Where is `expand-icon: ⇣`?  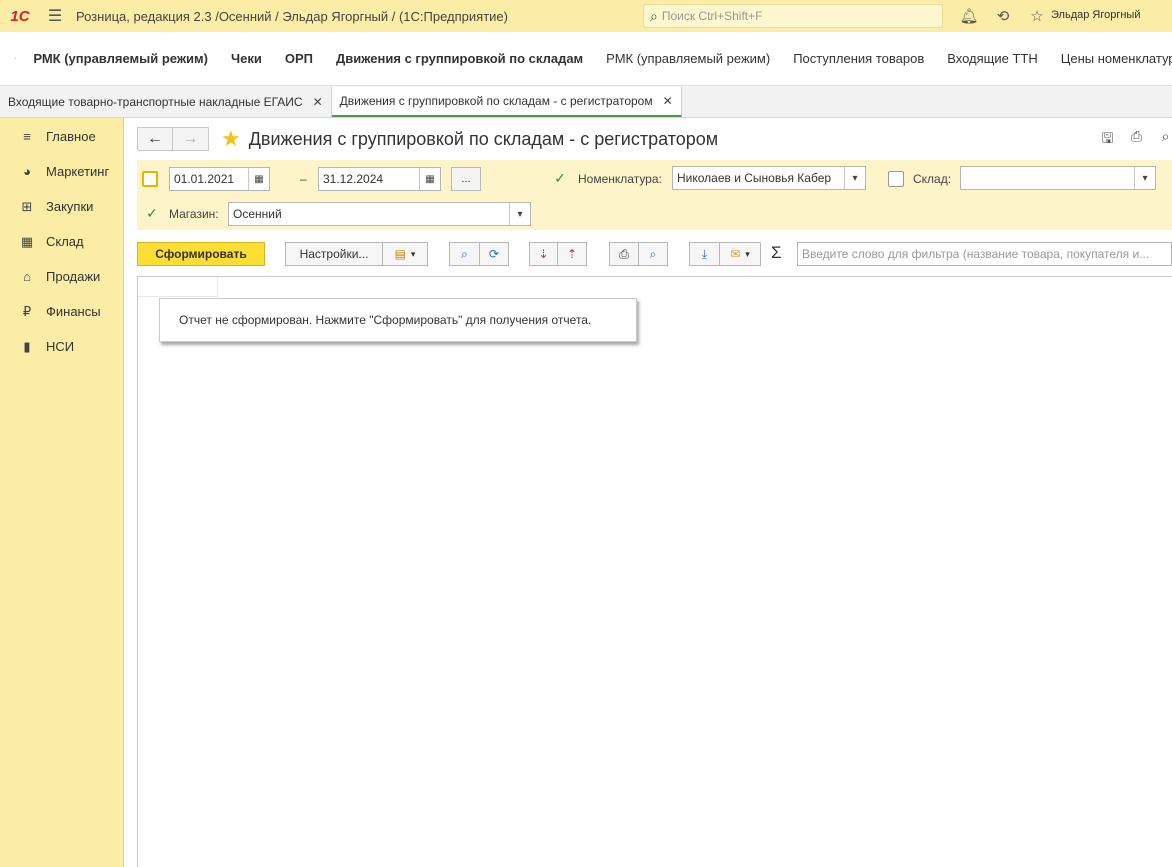 expand-icon: ⇣ is located at coordinates (543, 254).